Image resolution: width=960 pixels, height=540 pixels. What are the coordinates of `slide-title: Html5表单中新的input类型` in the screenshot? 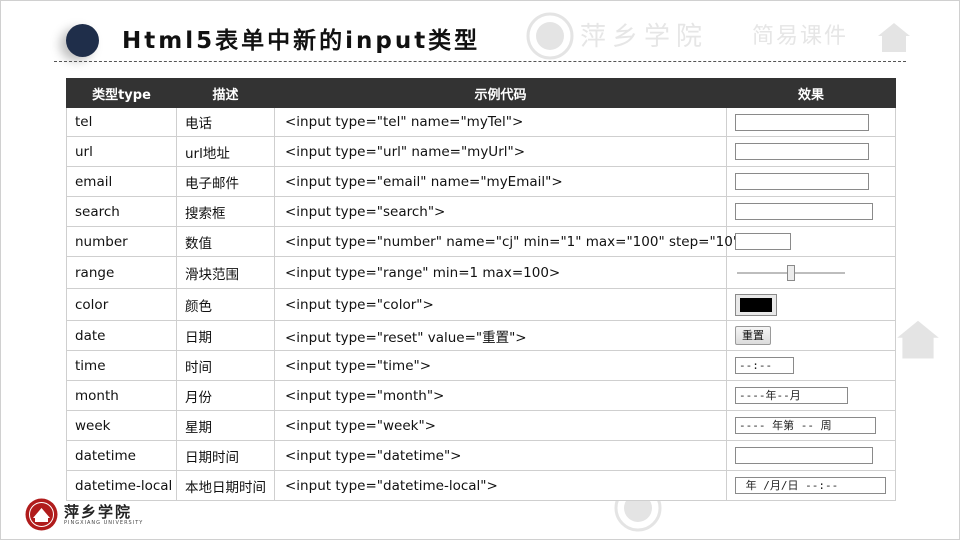 It's located at (301, 41).